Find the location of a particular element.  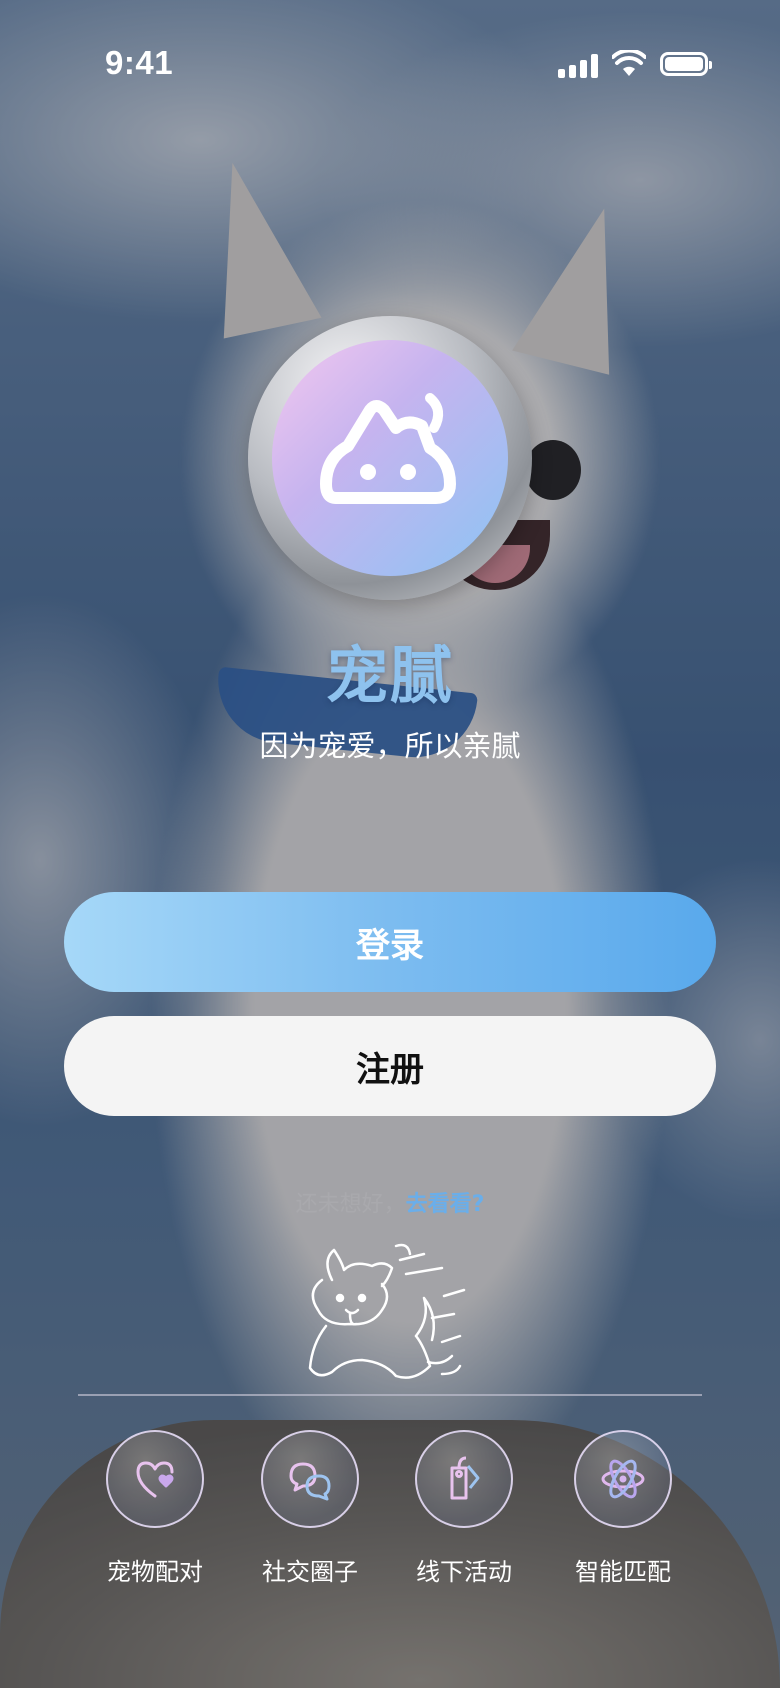

browse-prompt-text: 还未想好， is located at coordinates (350, 1204).